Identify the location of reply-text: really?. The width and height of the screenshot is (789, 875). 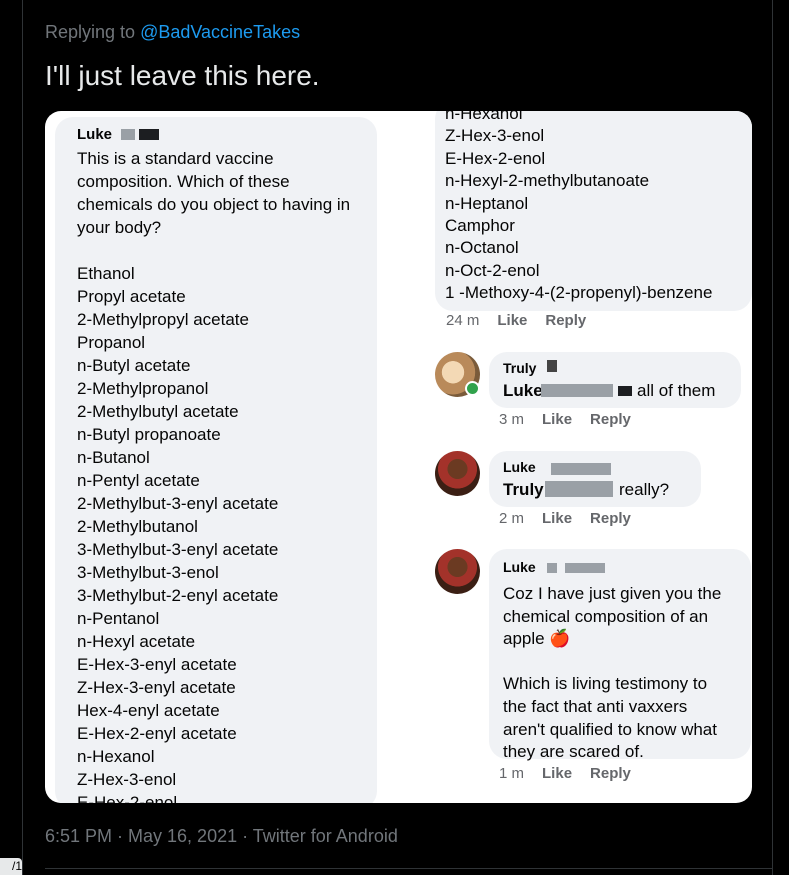
(644, 489).